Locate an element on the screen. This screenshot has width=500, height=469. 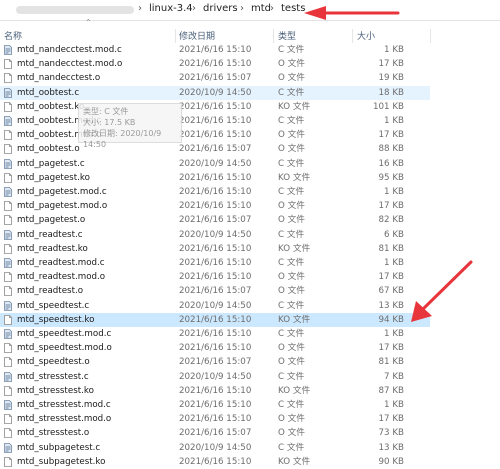
sort-ascending-icon: ⌃ is located at coordinates (88, 22).